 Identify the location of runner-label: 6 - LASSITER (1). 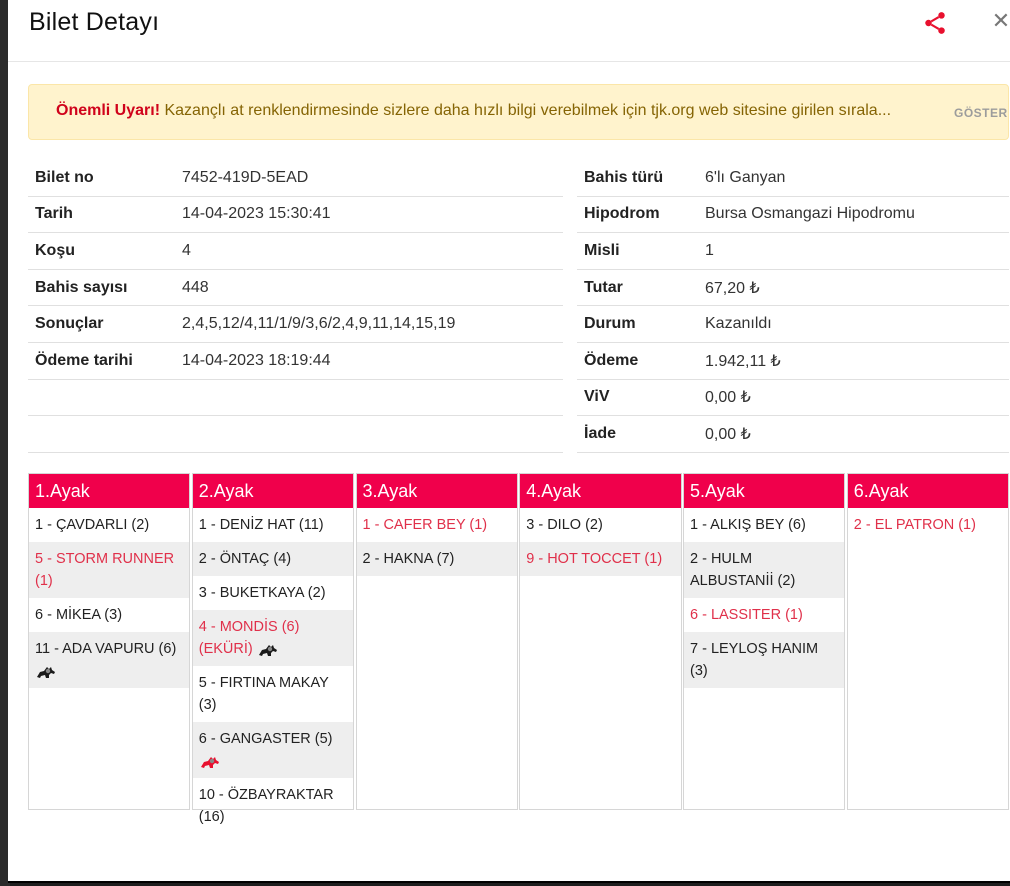
(746, 615).